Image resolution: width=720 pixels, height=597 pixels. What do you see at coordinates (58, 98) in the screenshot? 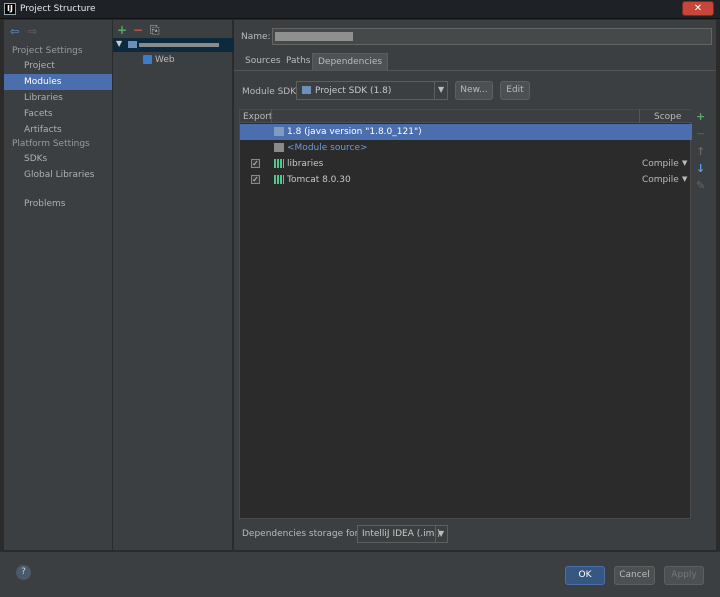
I see `nav-item-libraries: Libraries` at bounding box center [58, 98].